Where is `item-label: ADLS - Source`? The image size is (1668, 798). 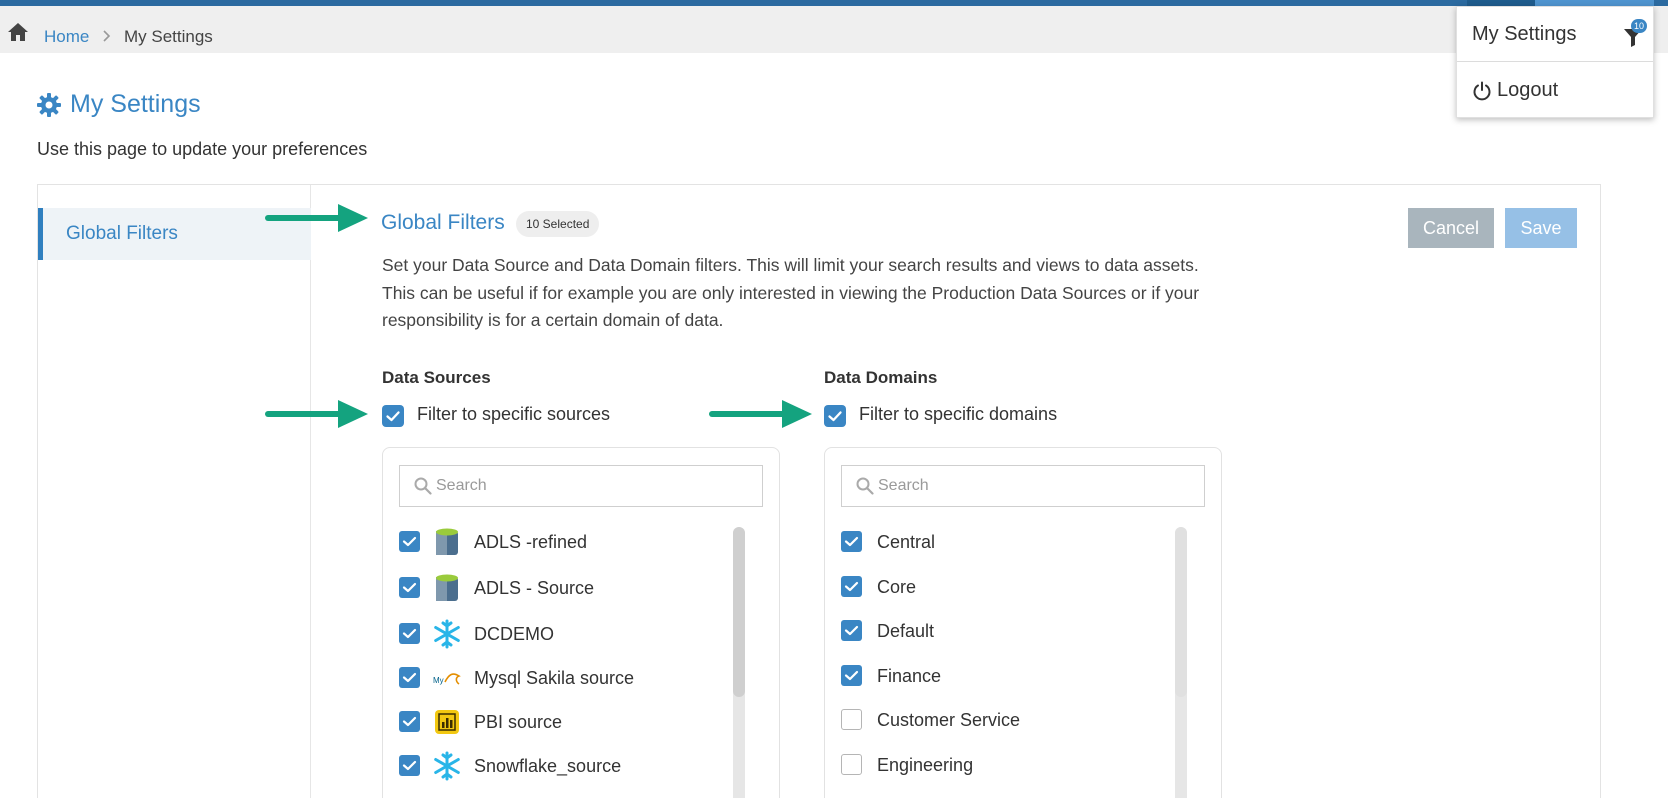 item-label: ADLS - Source is located at coordinates (534, 588).